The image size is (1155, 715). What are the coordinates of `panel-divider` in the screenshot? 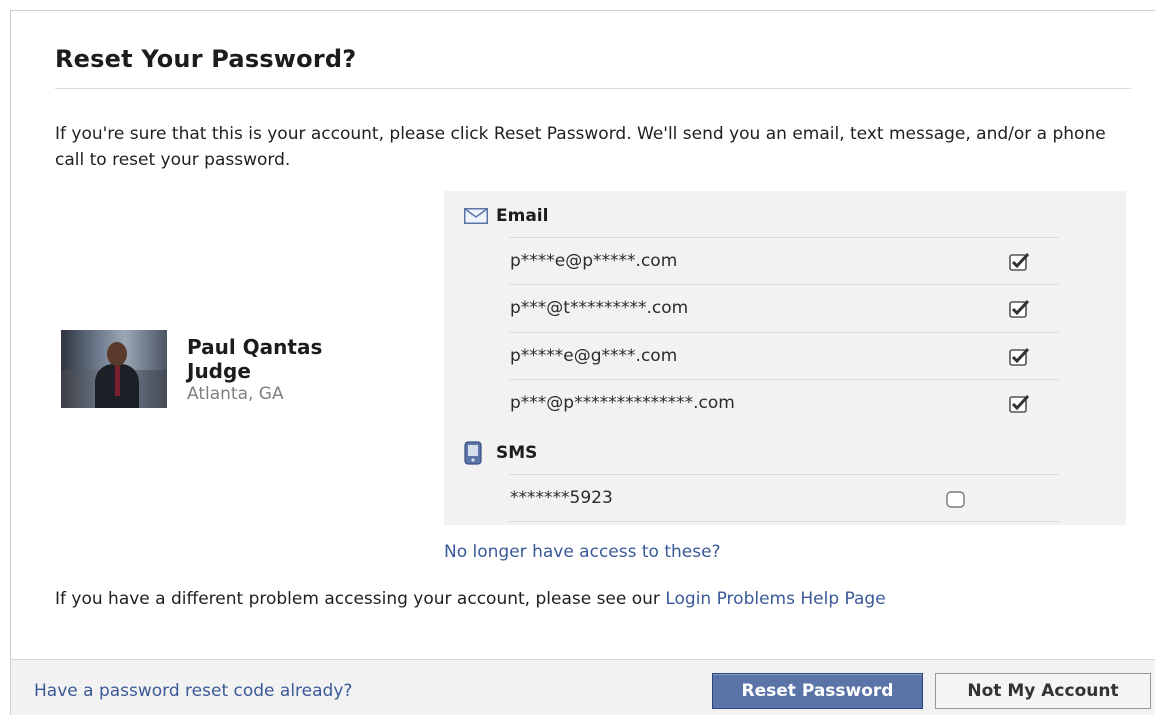 It's located at (784, 521).